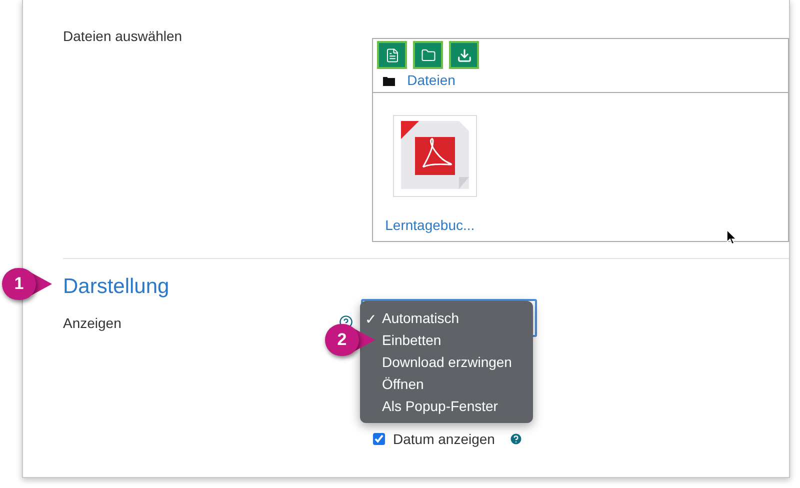 This screenshot has height=488, width=800. I want to click on checkbox-label: Datum anzeigen, so click(444, 439).